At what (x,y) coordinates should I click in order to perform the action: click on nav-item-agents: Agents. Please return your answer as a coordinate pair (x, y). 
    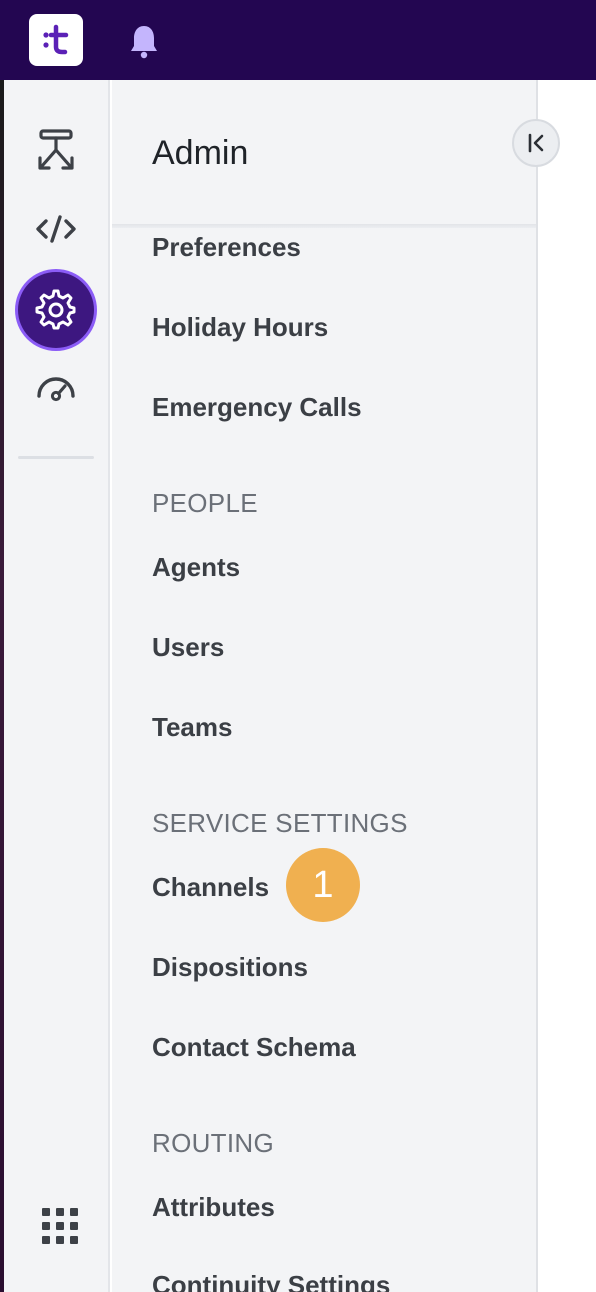
    Looking at the image, I should click on (196, 567).